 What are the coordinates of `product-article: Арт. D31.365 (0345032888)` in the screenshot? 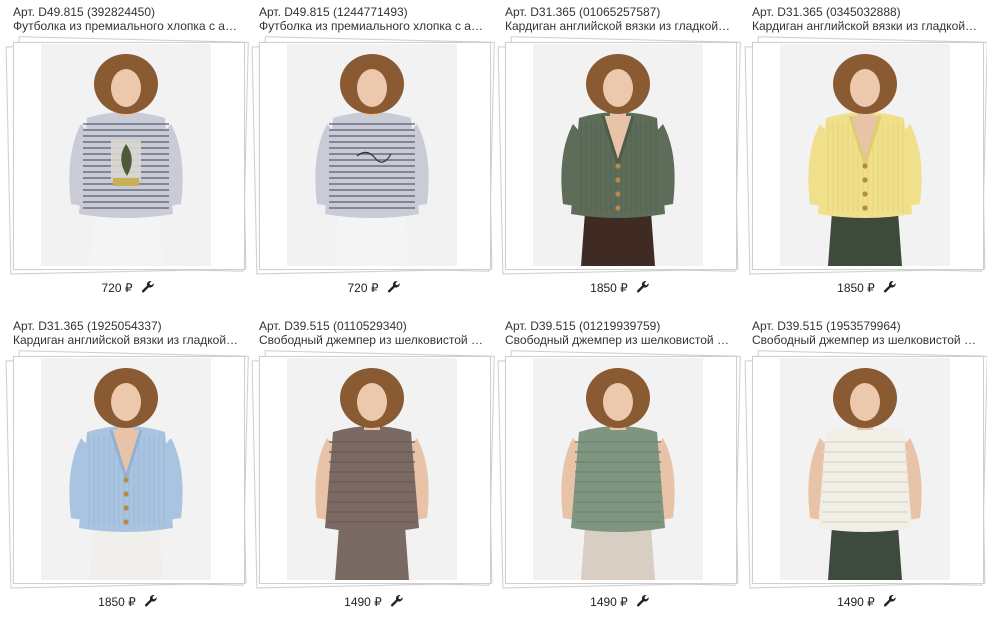 It's located at (826, 12).